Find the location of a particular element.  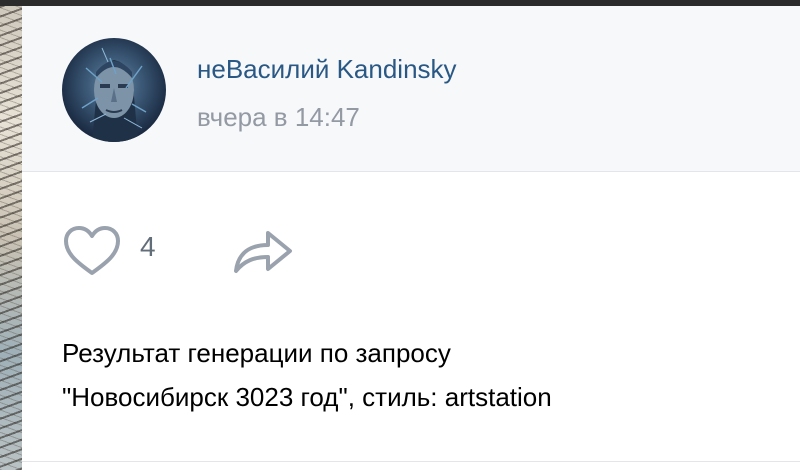

divider is located at coordinates (411, 461).